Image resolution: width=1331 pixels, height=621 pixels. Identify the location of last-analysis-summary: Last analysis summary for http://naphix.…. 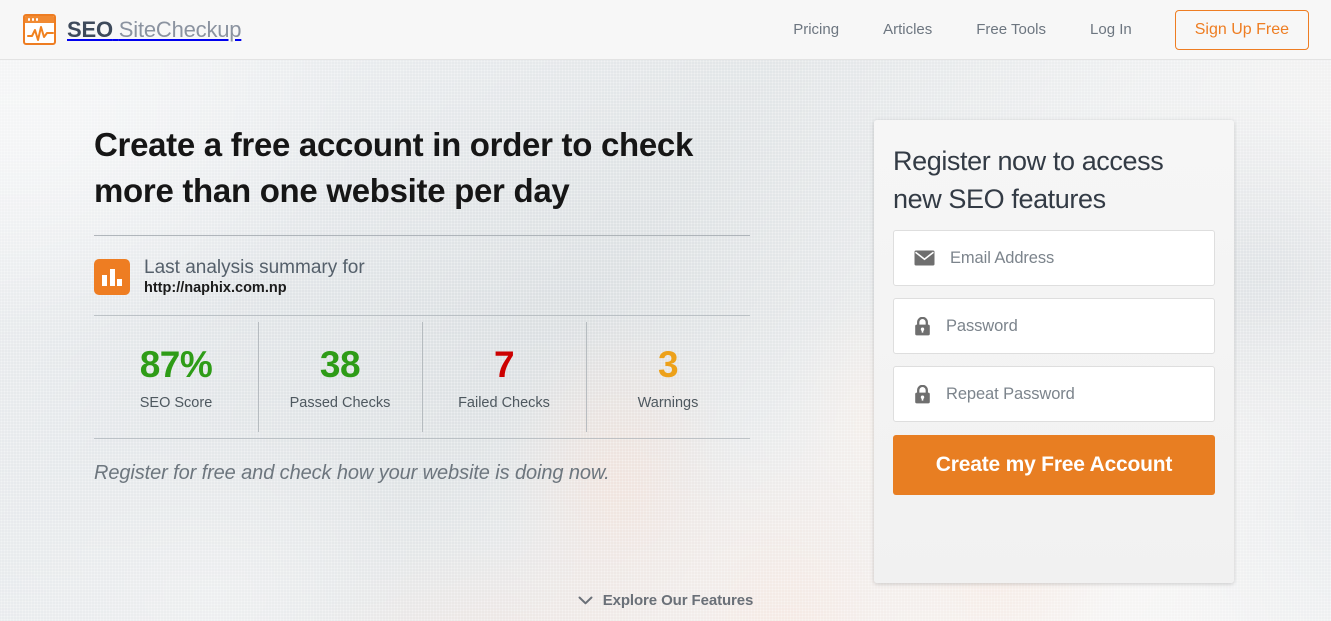
(422, 277).